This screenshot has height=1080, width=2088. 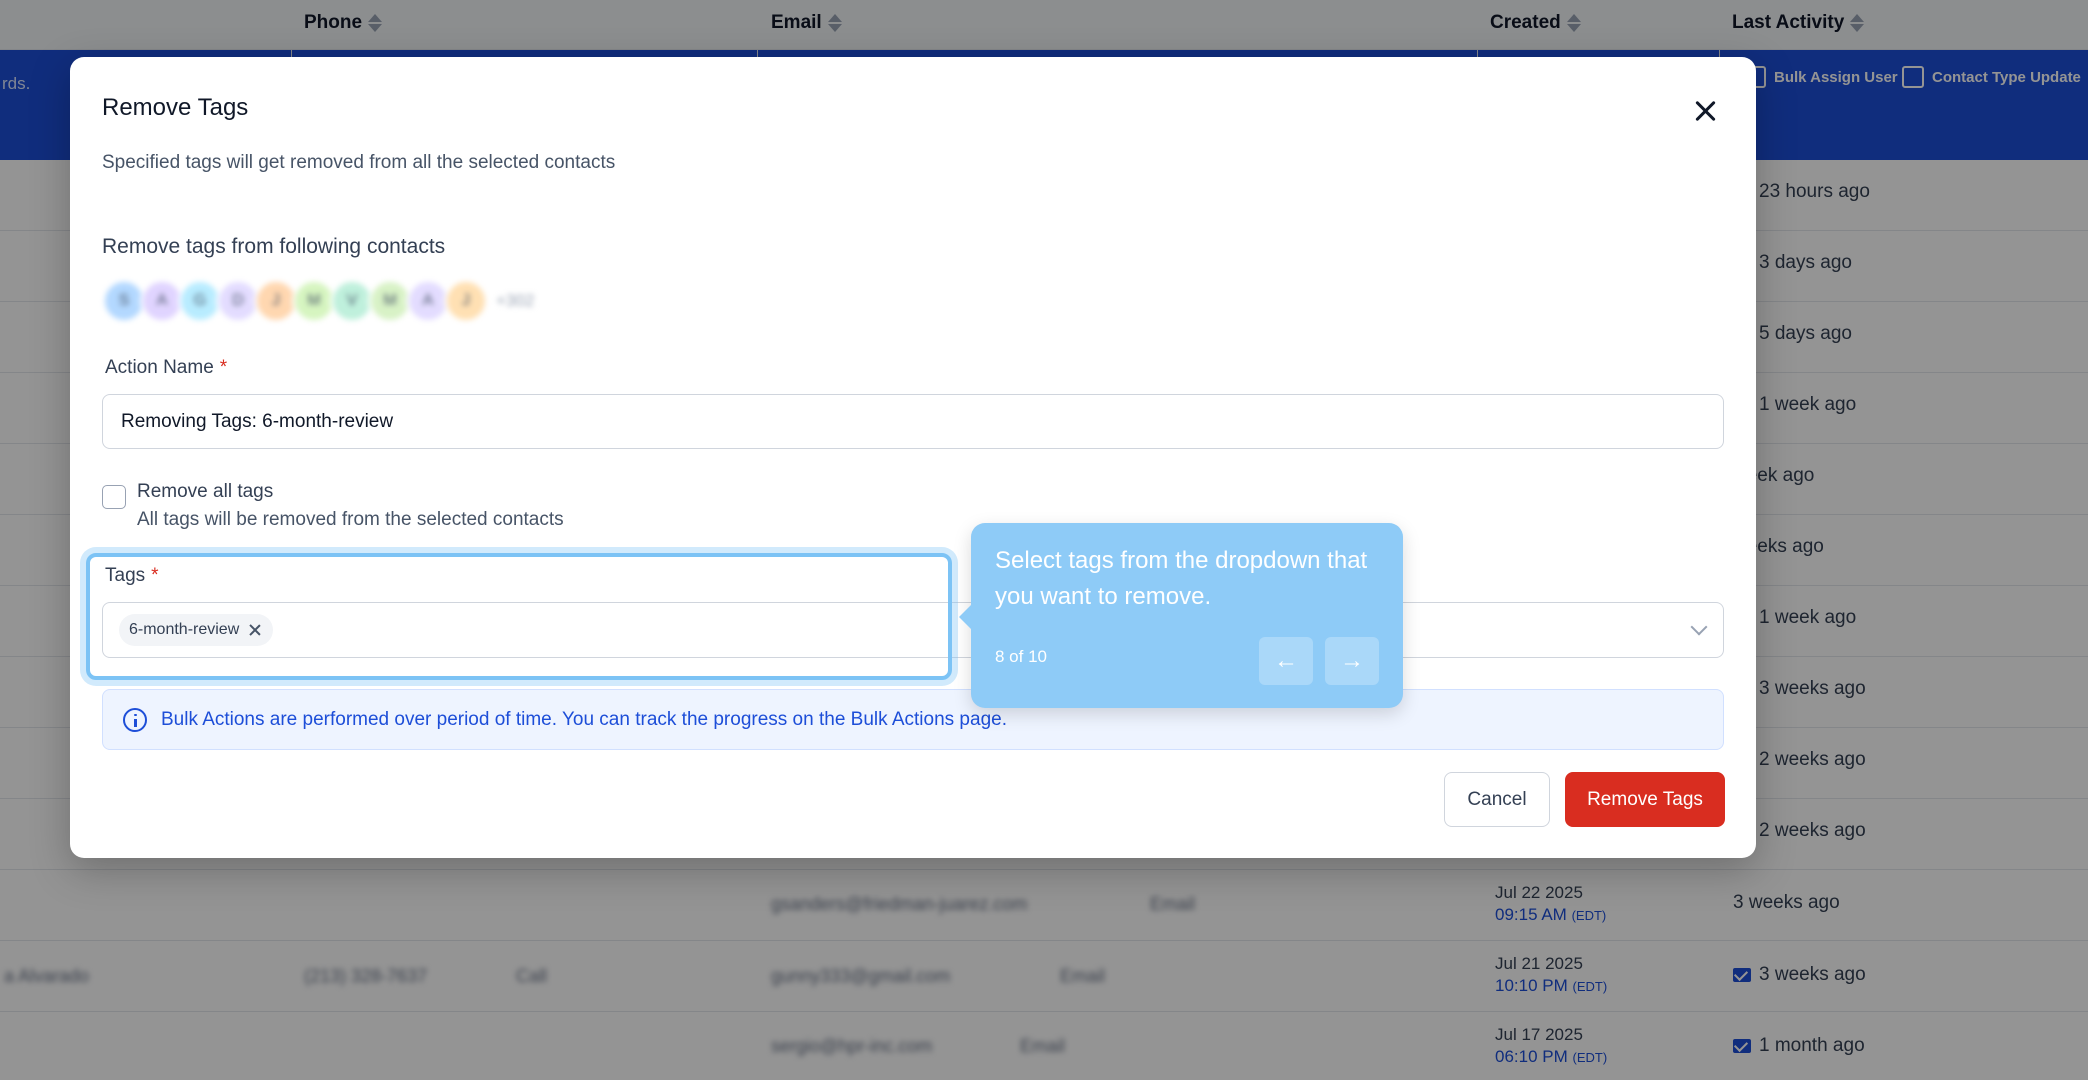 What do you see at coordinates (1706, 111) in the screenshot?
I see `close-icon` at bounding box center [1706, 111].